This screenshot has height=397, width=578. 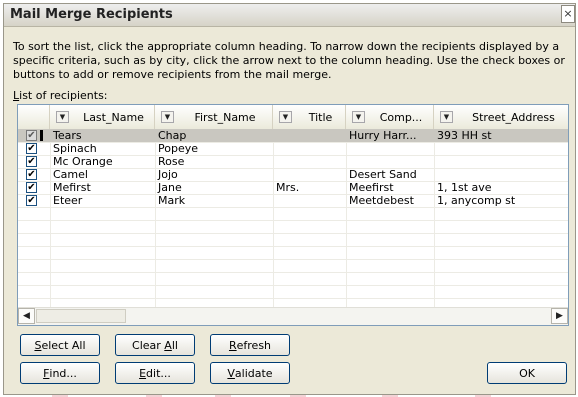 I want to click on scroll-thumb, so click(x=81, y=316).